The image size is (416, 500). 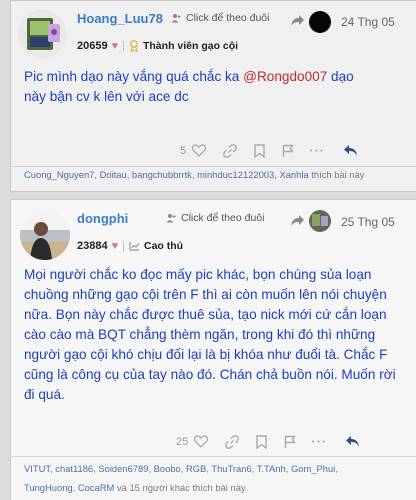 I want to click on like-count: 25, so click(x=182, y=442).